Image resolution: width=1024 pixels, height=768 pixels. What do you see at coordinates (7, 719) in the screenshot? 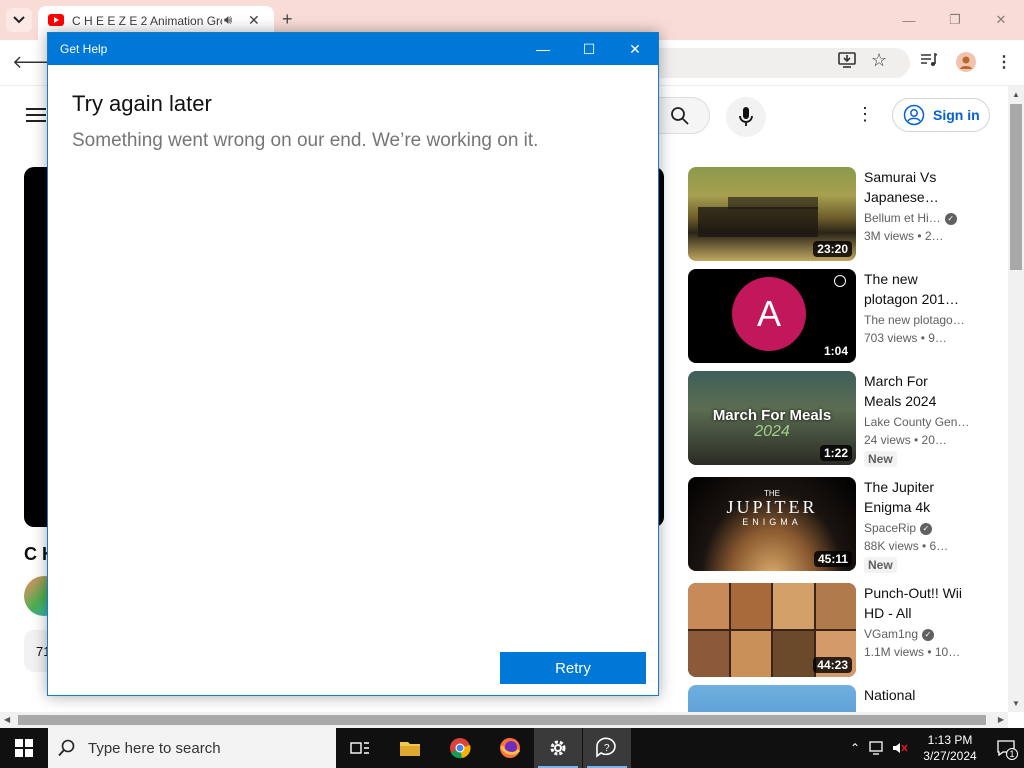
I see `scroll-left-icon: ◀` at bounding box center [7, 719].